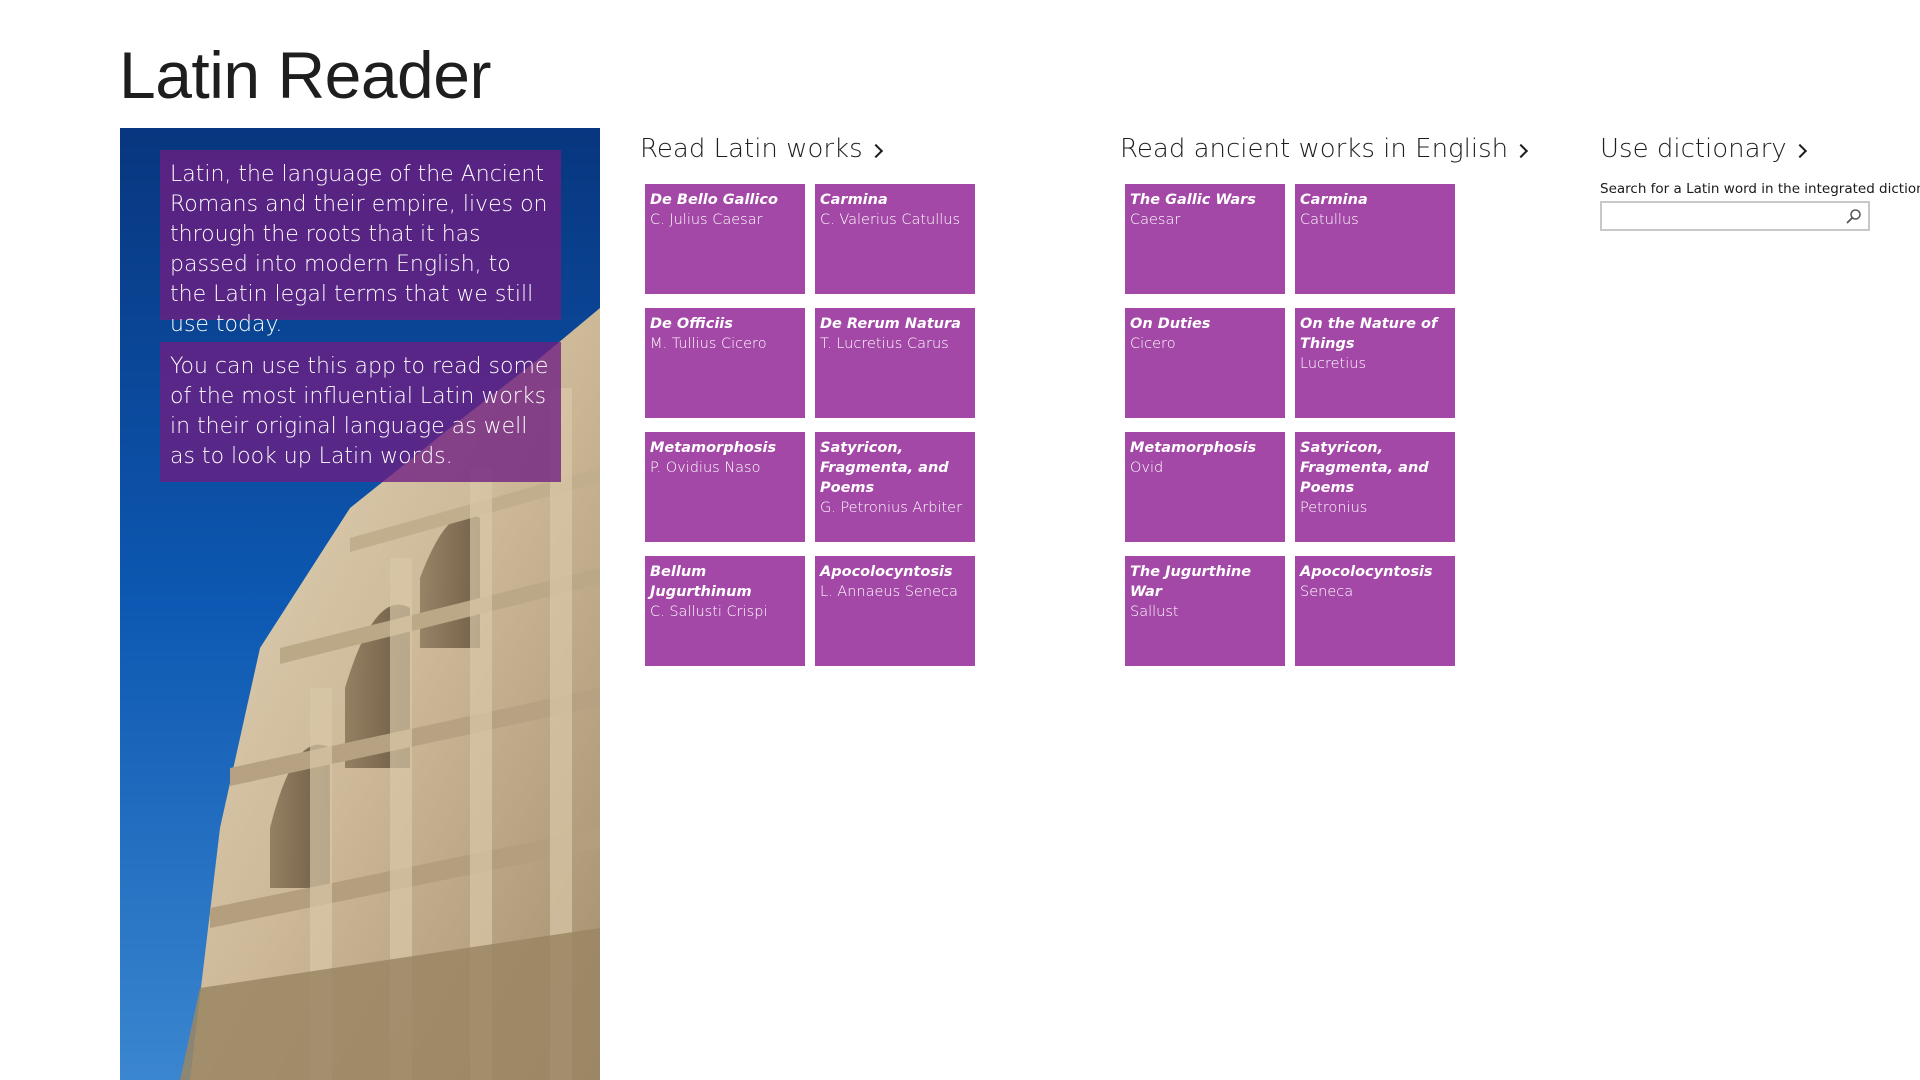  I want to click on tile-author: Caesar, so click(1155, 220).